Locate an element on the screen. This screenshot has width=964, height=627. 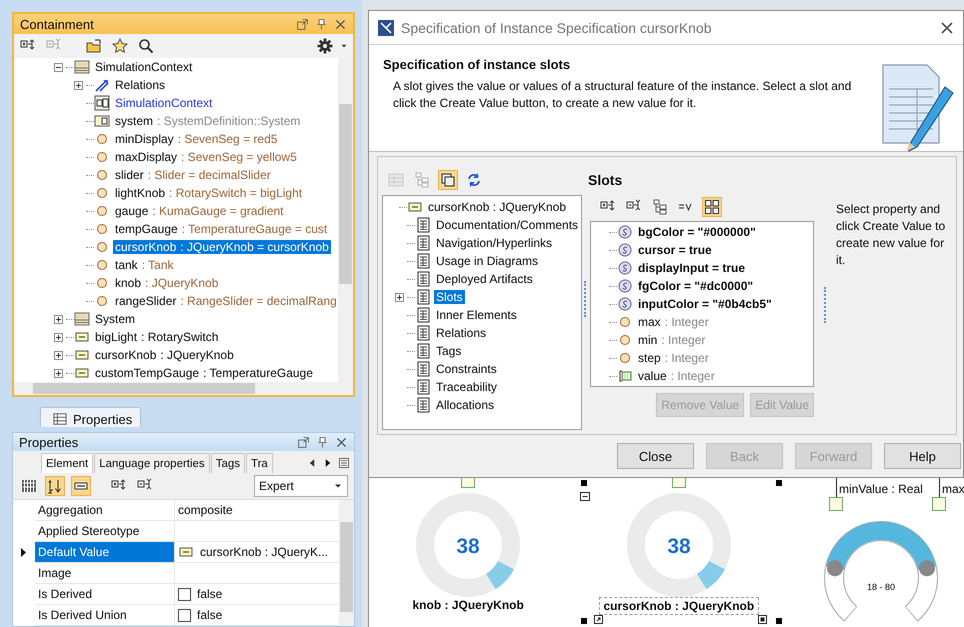
knob-label: knob : JQueryKnob is located at coordinates (468, 605).